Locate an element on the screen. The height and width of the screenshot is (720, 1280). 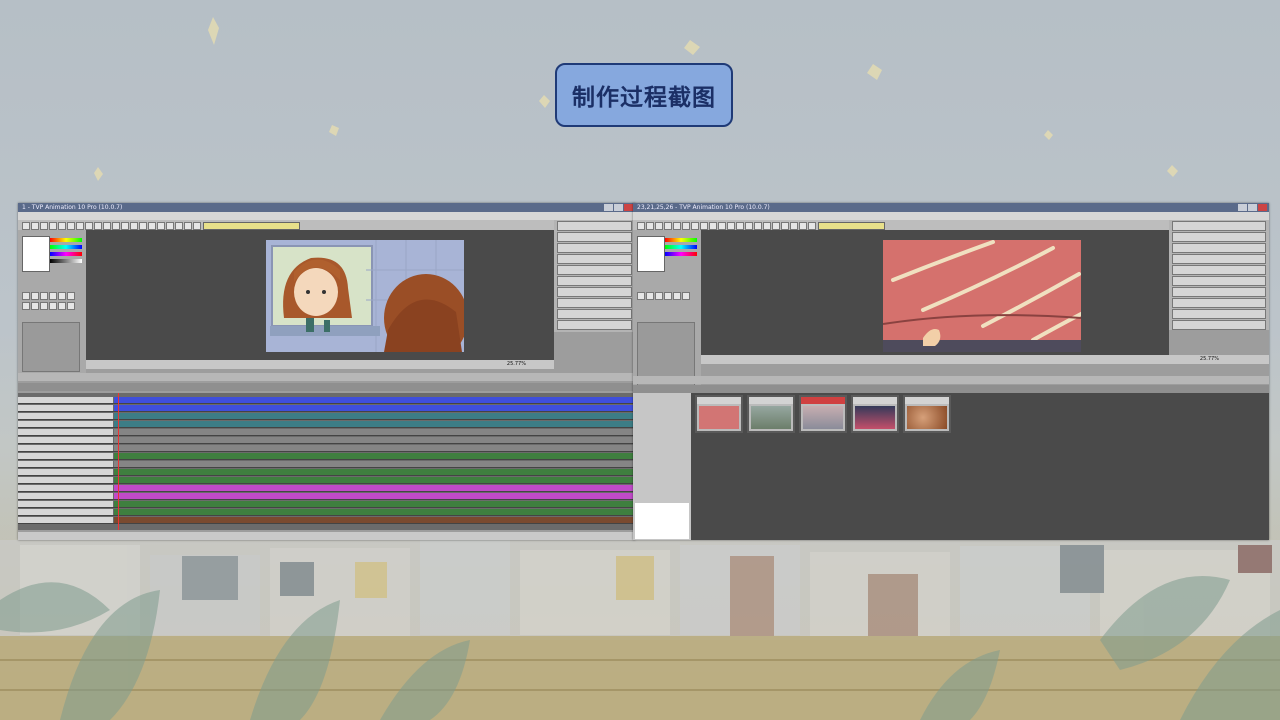
animation-frame-girl-mirror is located at coordinates (365, 296).